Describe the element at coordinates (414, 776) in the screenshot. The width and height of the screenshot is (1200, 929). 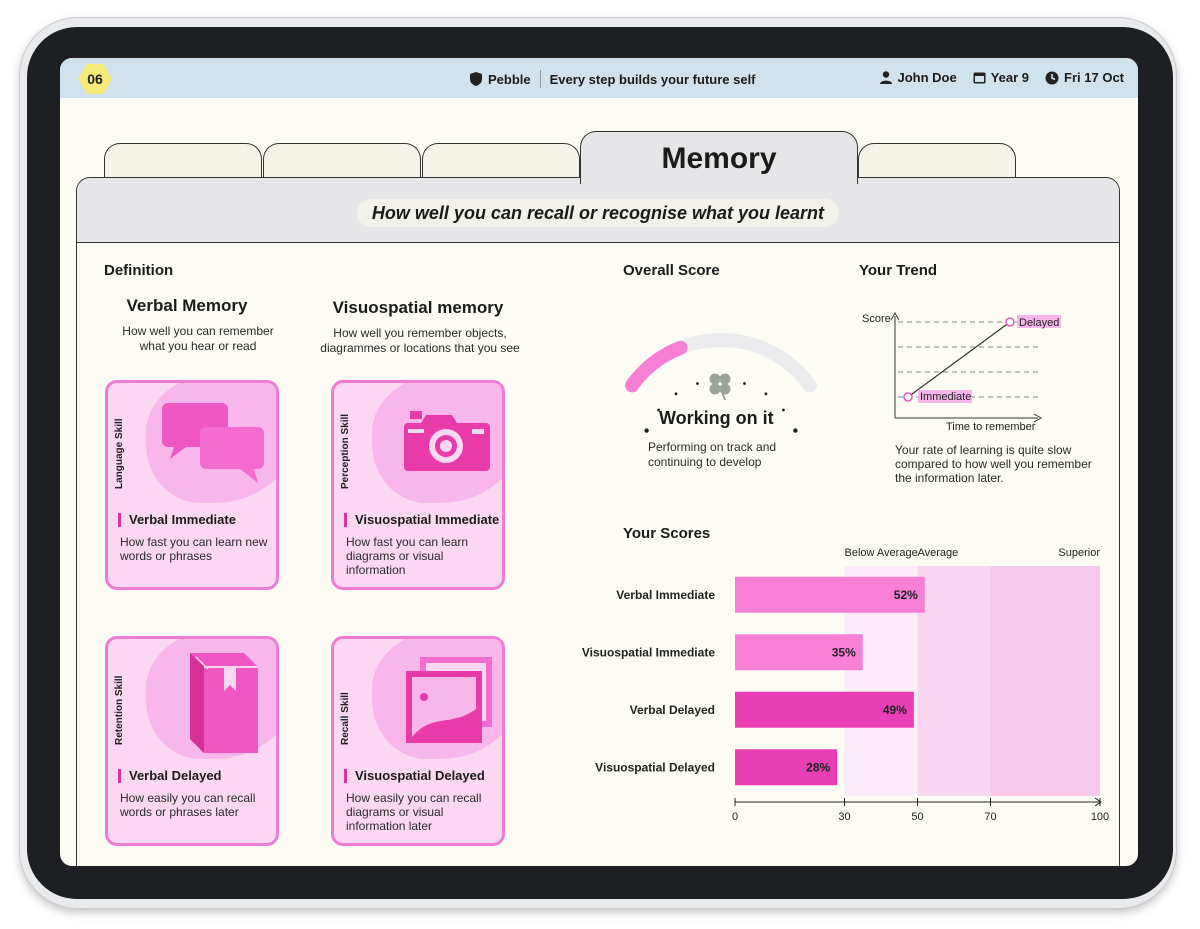
I see `card-title: Visuospatial Delayed` at that location.